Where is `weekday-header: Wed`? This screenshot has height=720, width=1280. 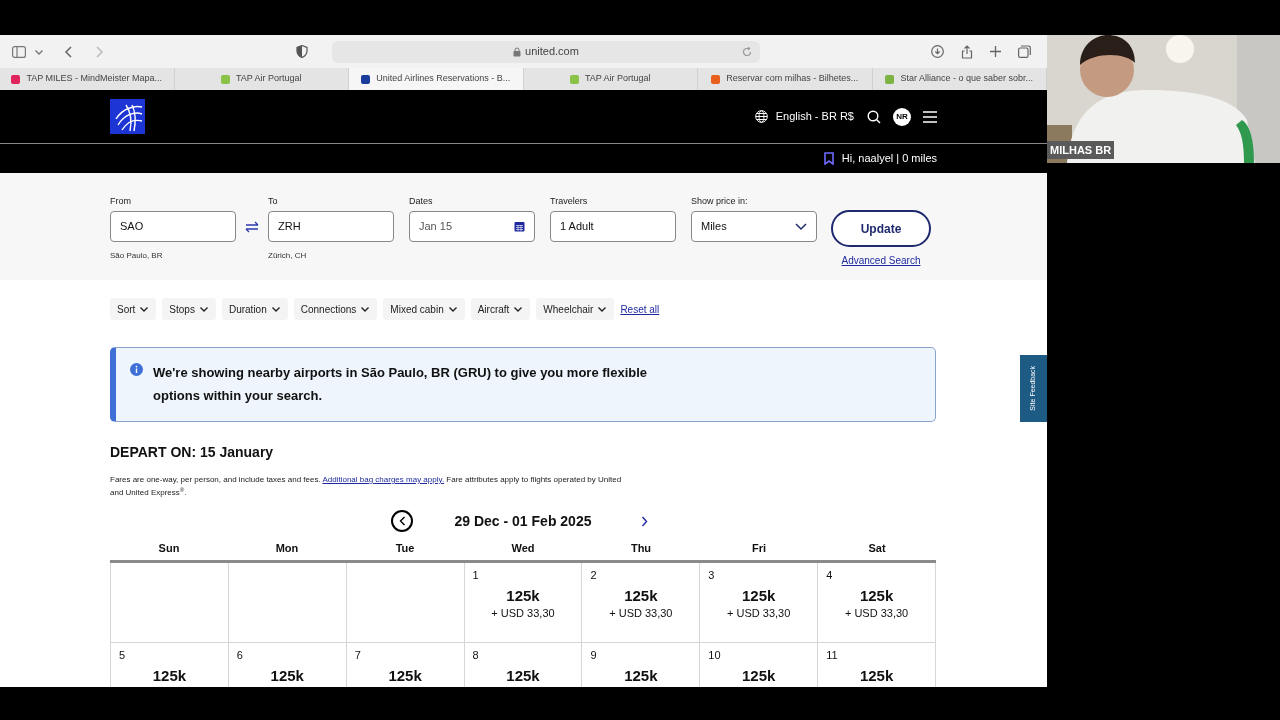
weekday-header: Wed is located at coordinates (523, 548).